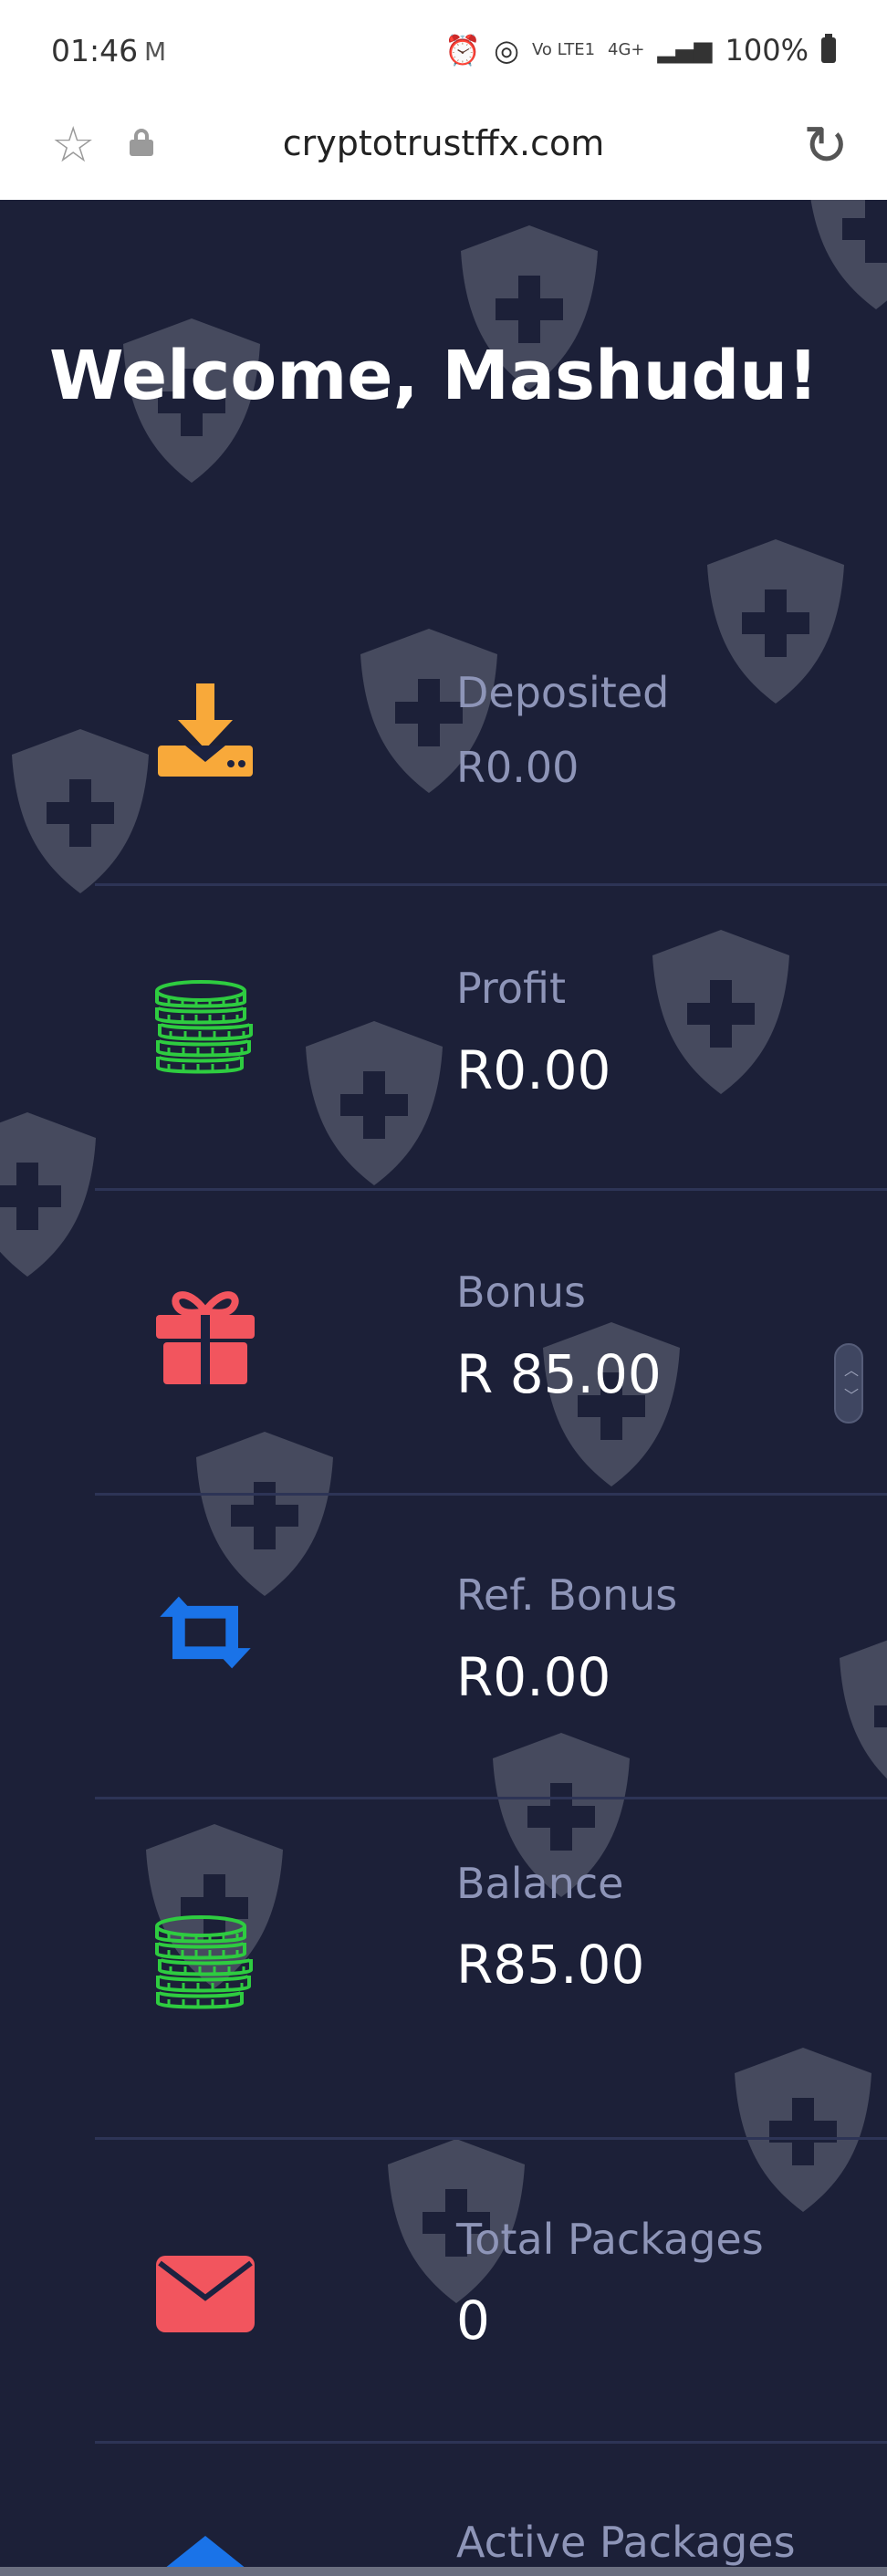 The width and height of the screenshot is (887, 2576). Describe the element at coordinates (463, 50) in the screenshot. I see `alarm-icon: ⏰` at that location.